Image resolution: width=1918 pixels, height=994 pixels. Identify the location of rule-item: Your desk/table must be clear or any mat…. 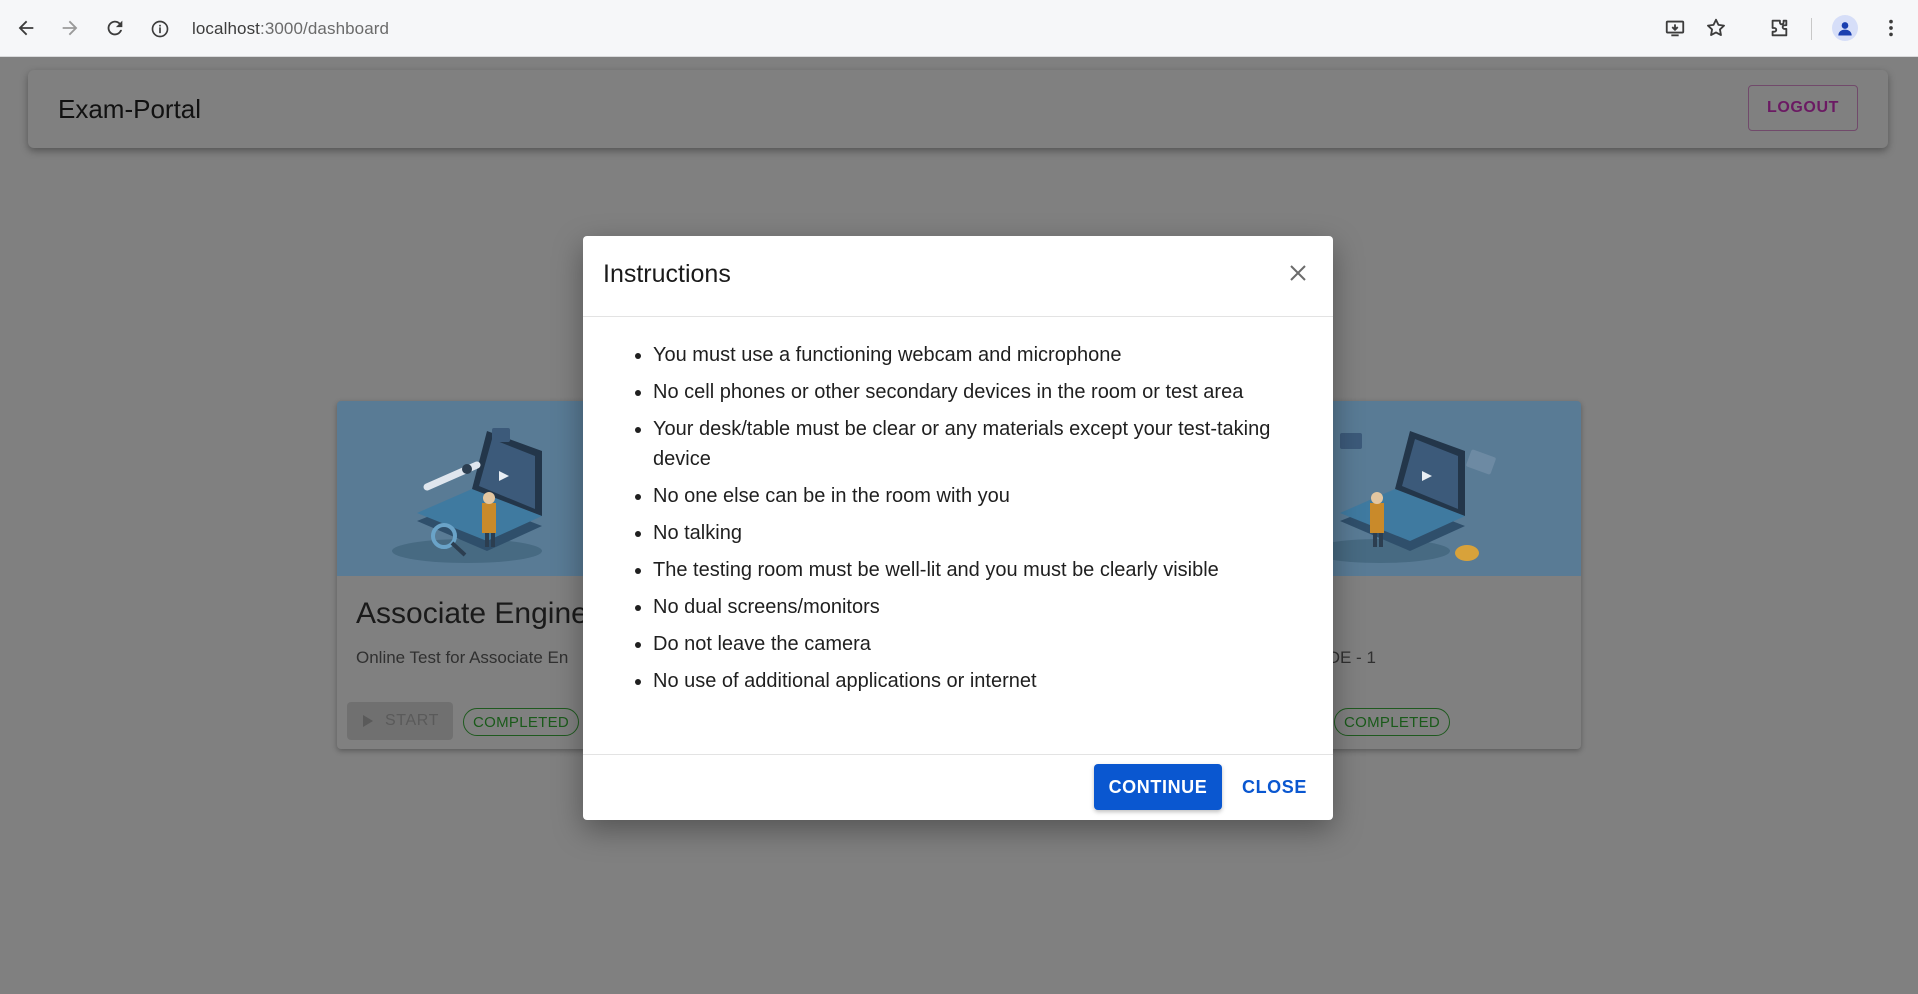
(978, 444).